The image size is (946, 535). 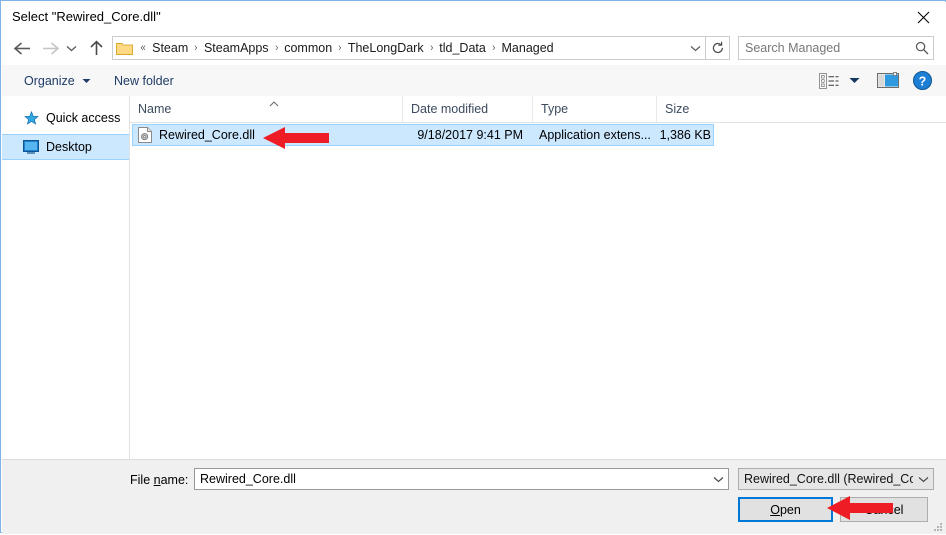 What do you see at coordinates (451, 479) in the screenshot?
I see `file-name-input: Rewired_Core.dll` at bounding box center [451, 479].